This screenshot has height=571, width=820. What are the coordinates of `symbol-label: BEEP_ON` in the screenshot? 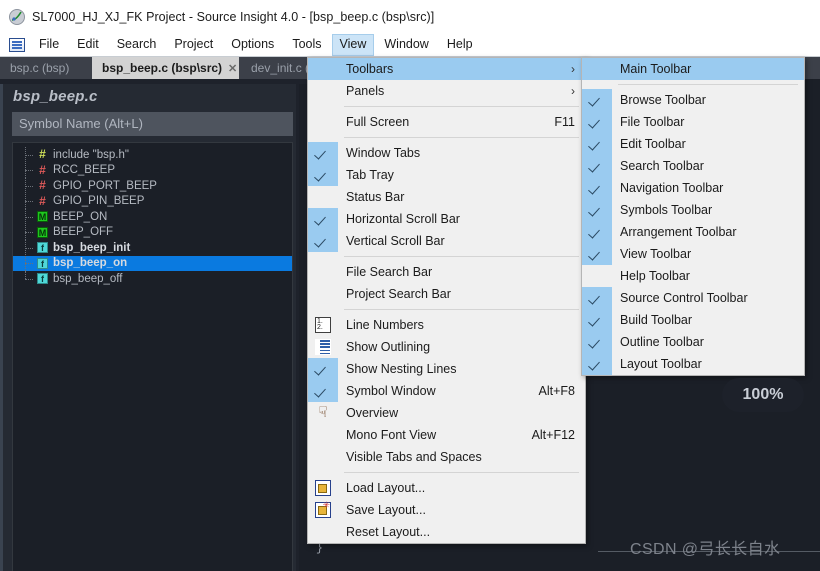 It's located at (80, 216).